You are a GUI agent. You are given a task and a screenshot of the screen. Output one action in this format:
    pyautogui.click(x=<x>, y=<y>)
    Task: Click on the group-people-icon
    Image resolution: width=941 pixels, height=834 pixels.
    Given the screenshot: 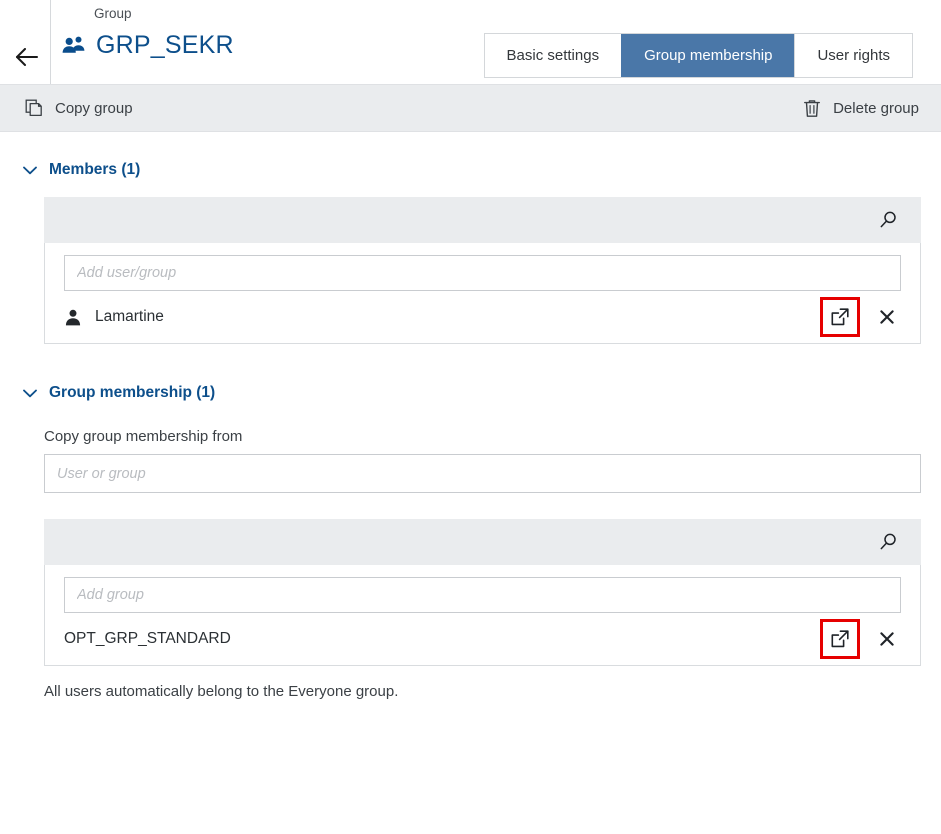 What is the action you would take?
    pyautogui.click(x=76, y=45)
    